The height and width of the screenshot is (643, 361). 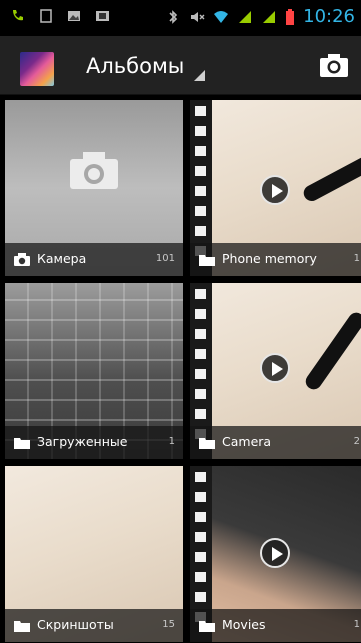 What do you see at coordinates (22, 259) in the screenshot?
I see `camera-icon` at bounding box center [22, 259].